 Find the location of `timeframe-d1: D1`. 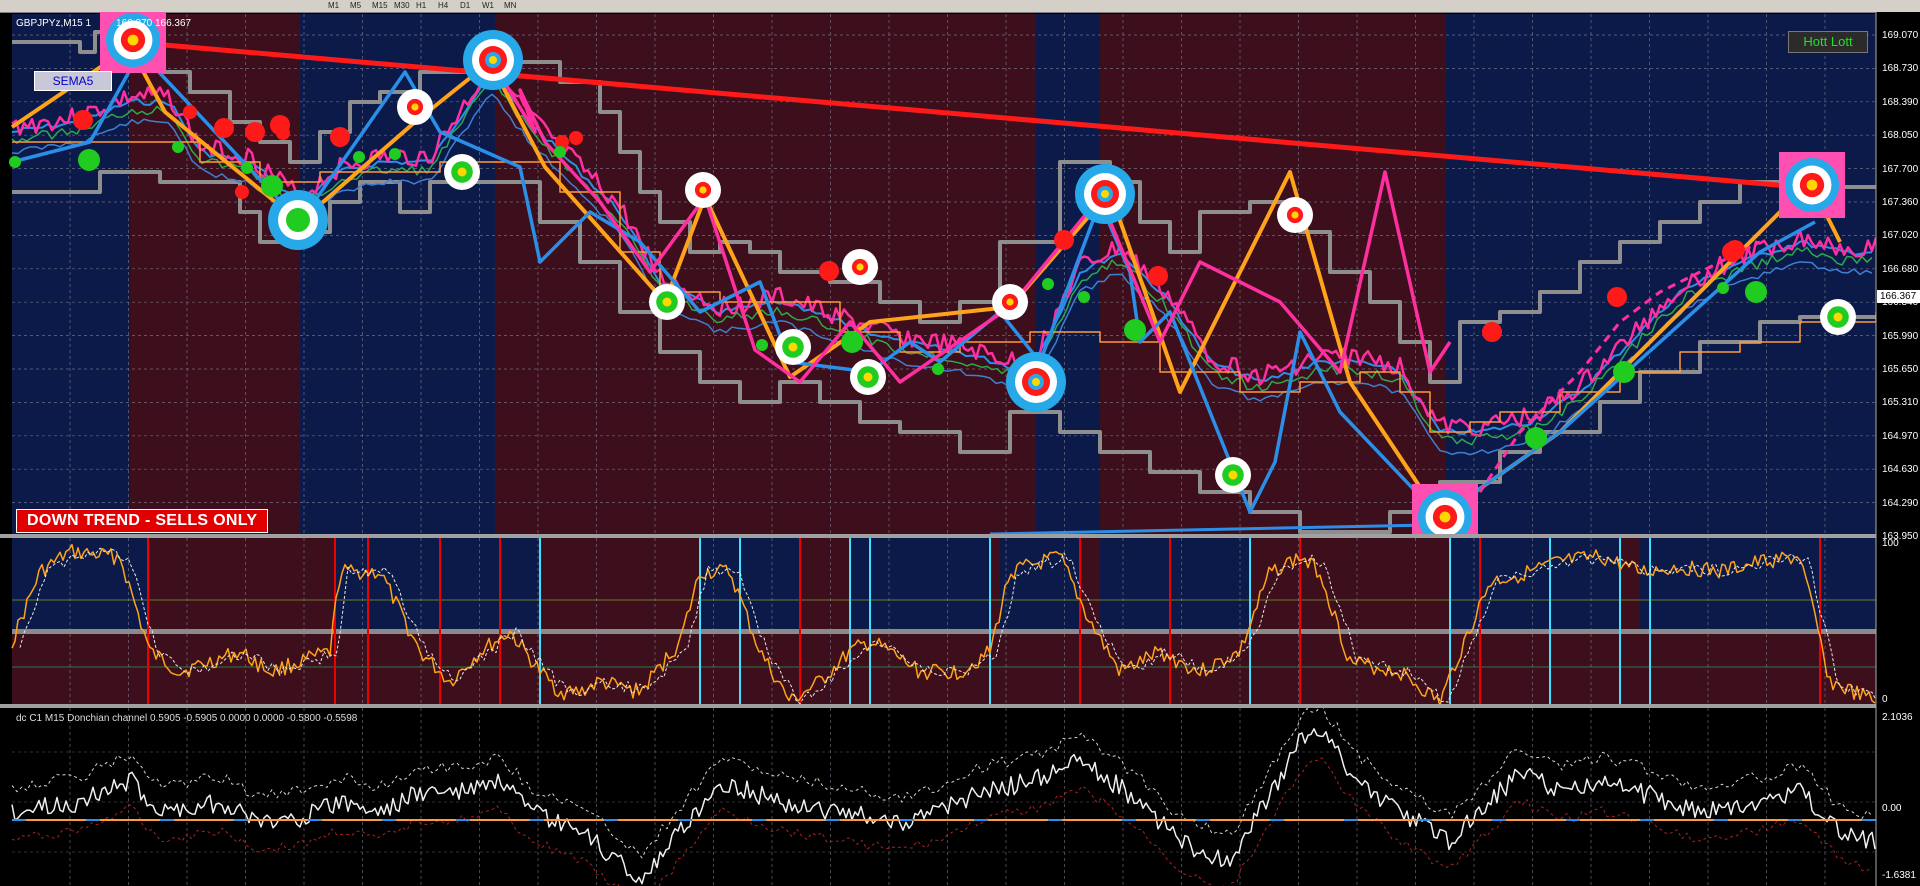

timeframe-d1: D1 is located at coordinates (465, 5).